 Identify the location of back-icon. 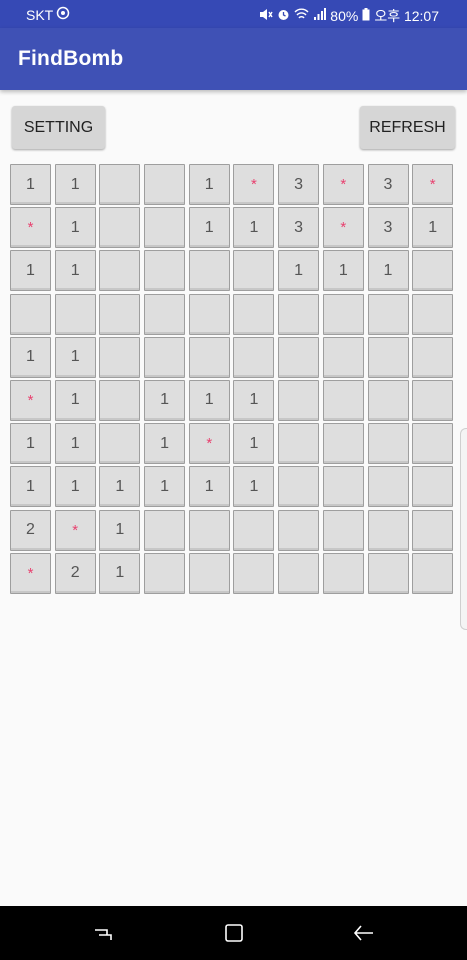
(364, 933).